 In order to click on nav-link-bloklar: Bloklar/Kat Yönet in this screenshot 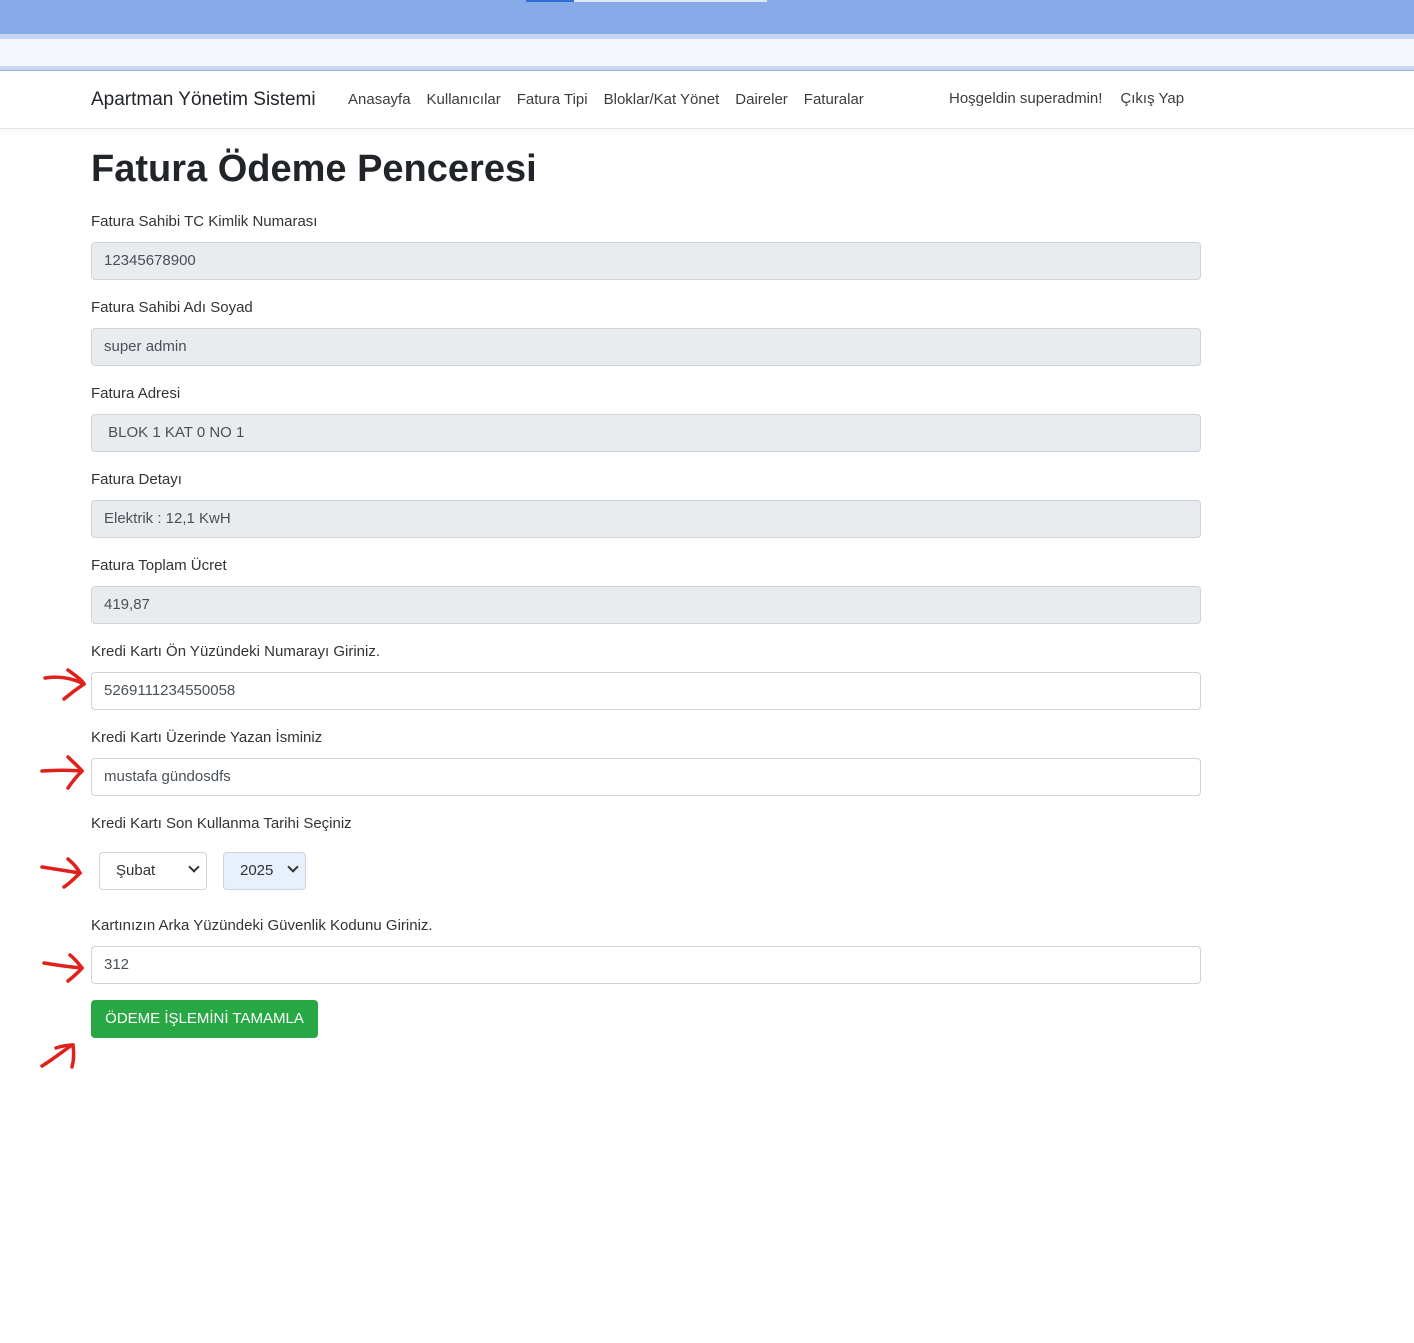, I will do `click(662, 99)`.